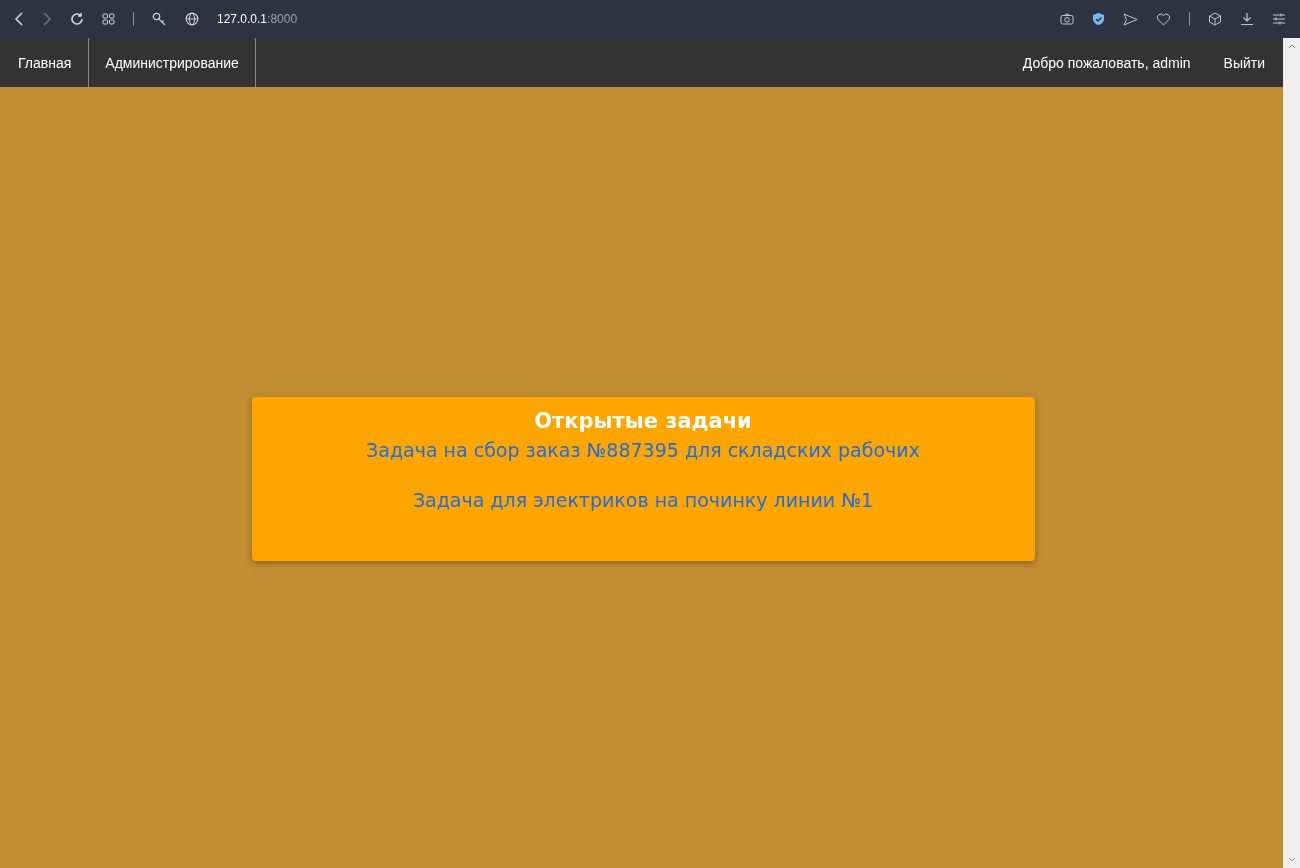 Image resolution: width=1300 pixels, height=868 pixels. I want to click on reload-icon, so click(77, 19).